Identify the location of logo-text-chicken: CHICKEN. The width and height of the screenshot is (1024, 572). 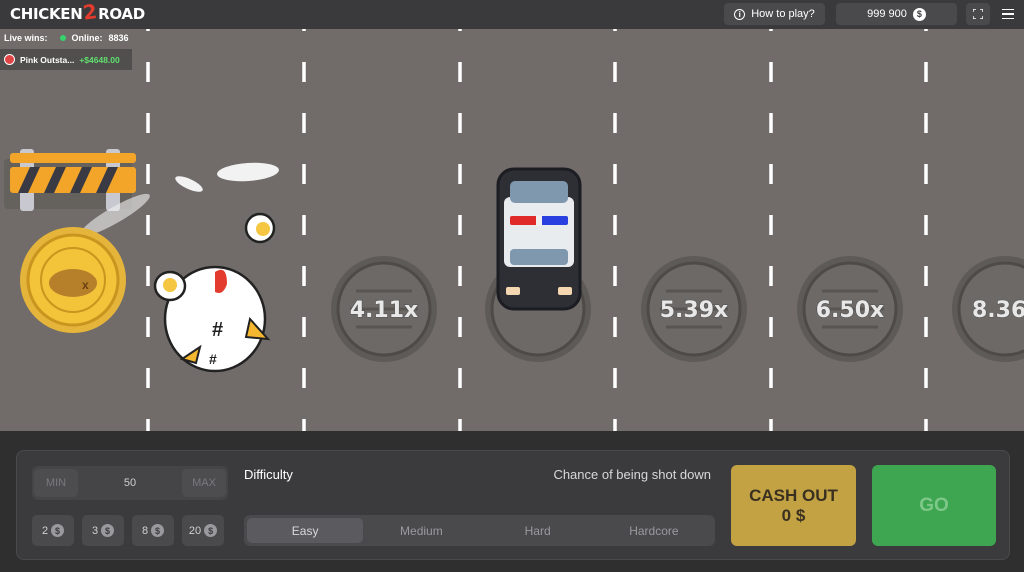
(46, 14).